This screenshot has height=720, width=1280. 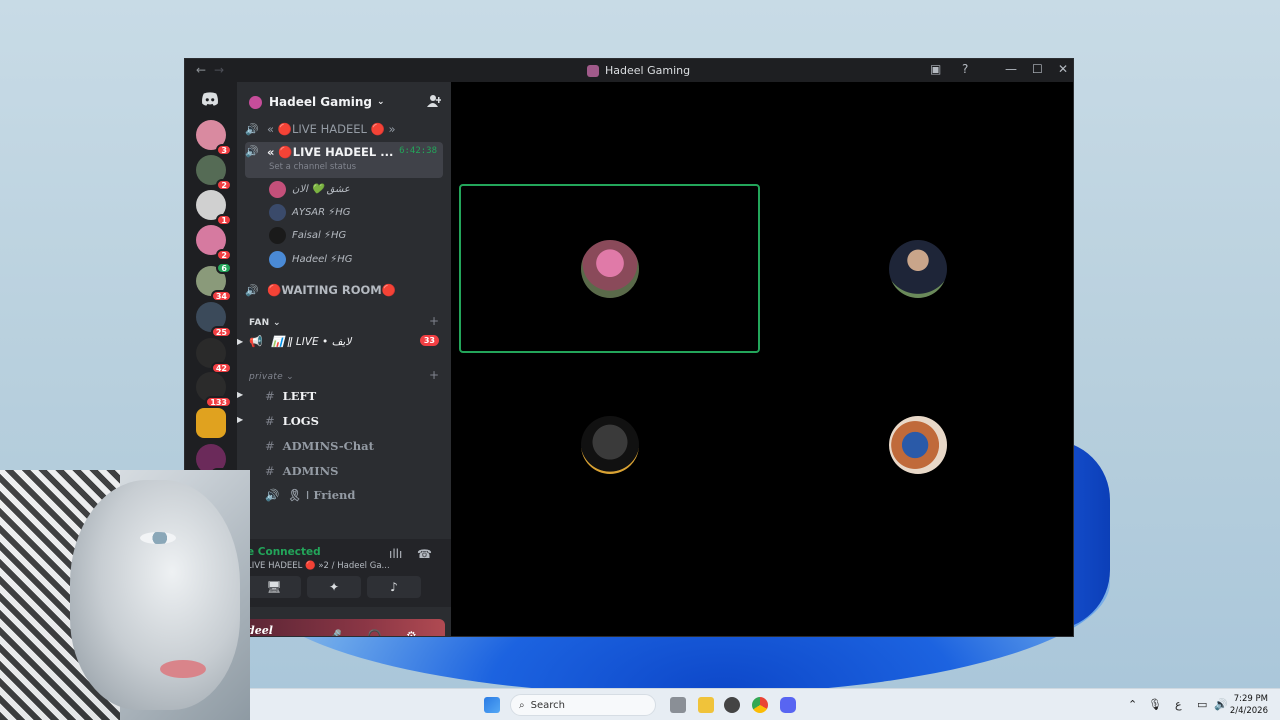 What do you see at coordinates (340, 341) in the screenshot?
I see `stage-channel-live: ▶ 📢 📊 ǁ LIVE • لايف` at bounding box center [340, 341].